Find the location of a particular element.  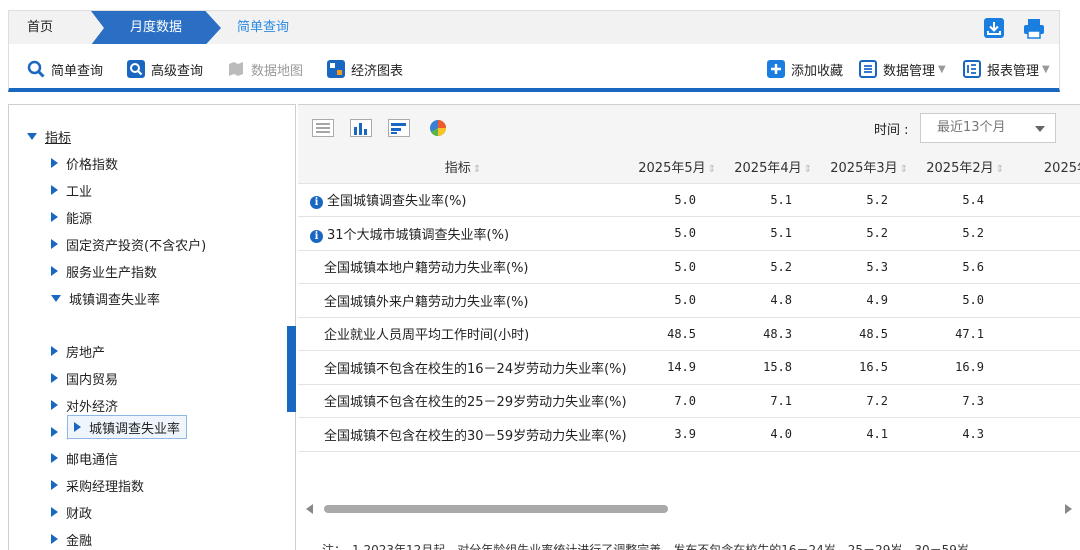

econ-charts-button: 经济图表 is located at coordinates (365, 69).